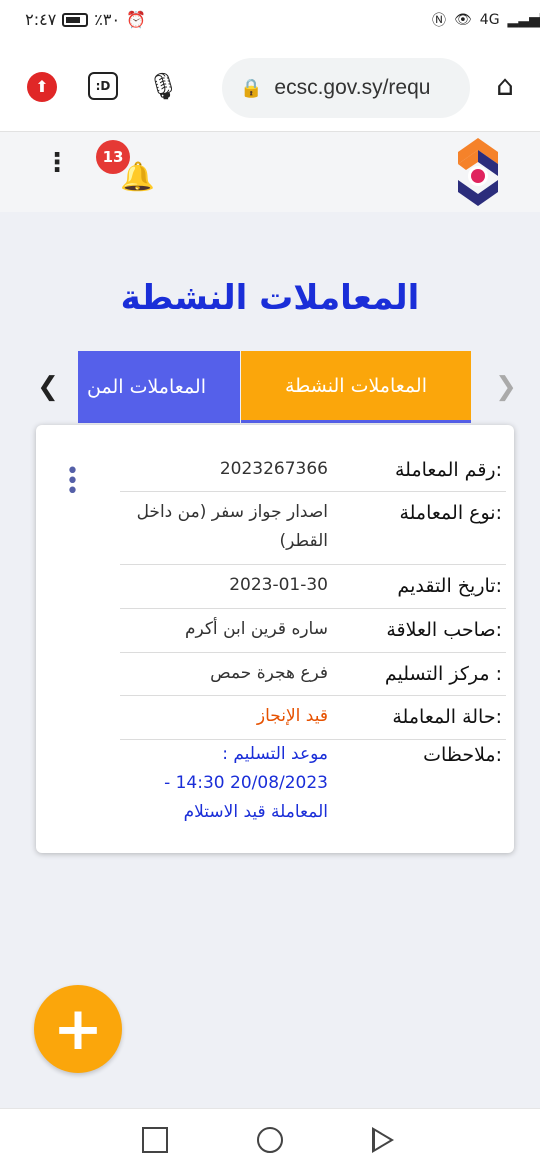 The width and height of the screenshot is (540, 1170). What do you see at coordinates (450, 513) in the screenshot?
I see `label-transaction-type: نوع المعاملة:` at bounding box center [450, 513].